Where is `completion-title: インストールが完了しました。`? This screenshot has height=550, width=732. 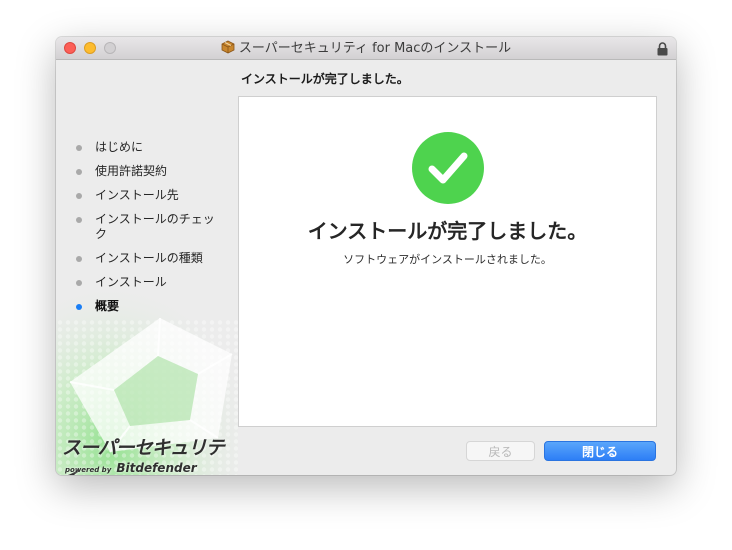 completion-title: インストールが完了しました。 is located at coordinates (447, 231).